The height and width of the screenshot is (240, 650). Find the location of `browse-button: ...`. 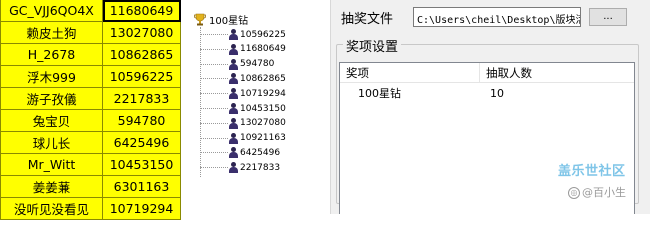

browse-button: ... is located at coordinates (608, 17).